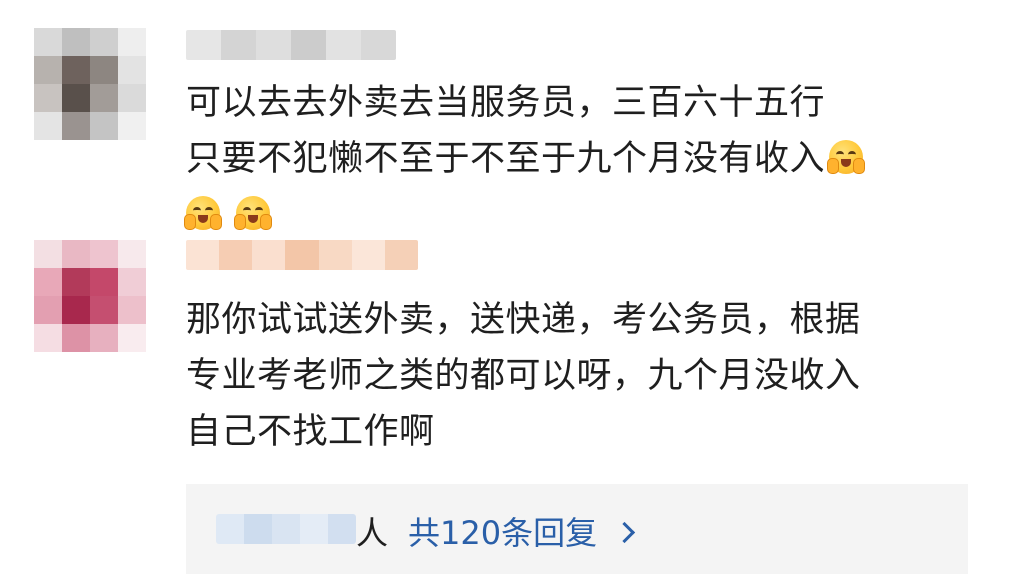 The width and height of the screenshot is (1024, 577). I want to click on view-replies-label: 共120条回复, so click(502, 531).